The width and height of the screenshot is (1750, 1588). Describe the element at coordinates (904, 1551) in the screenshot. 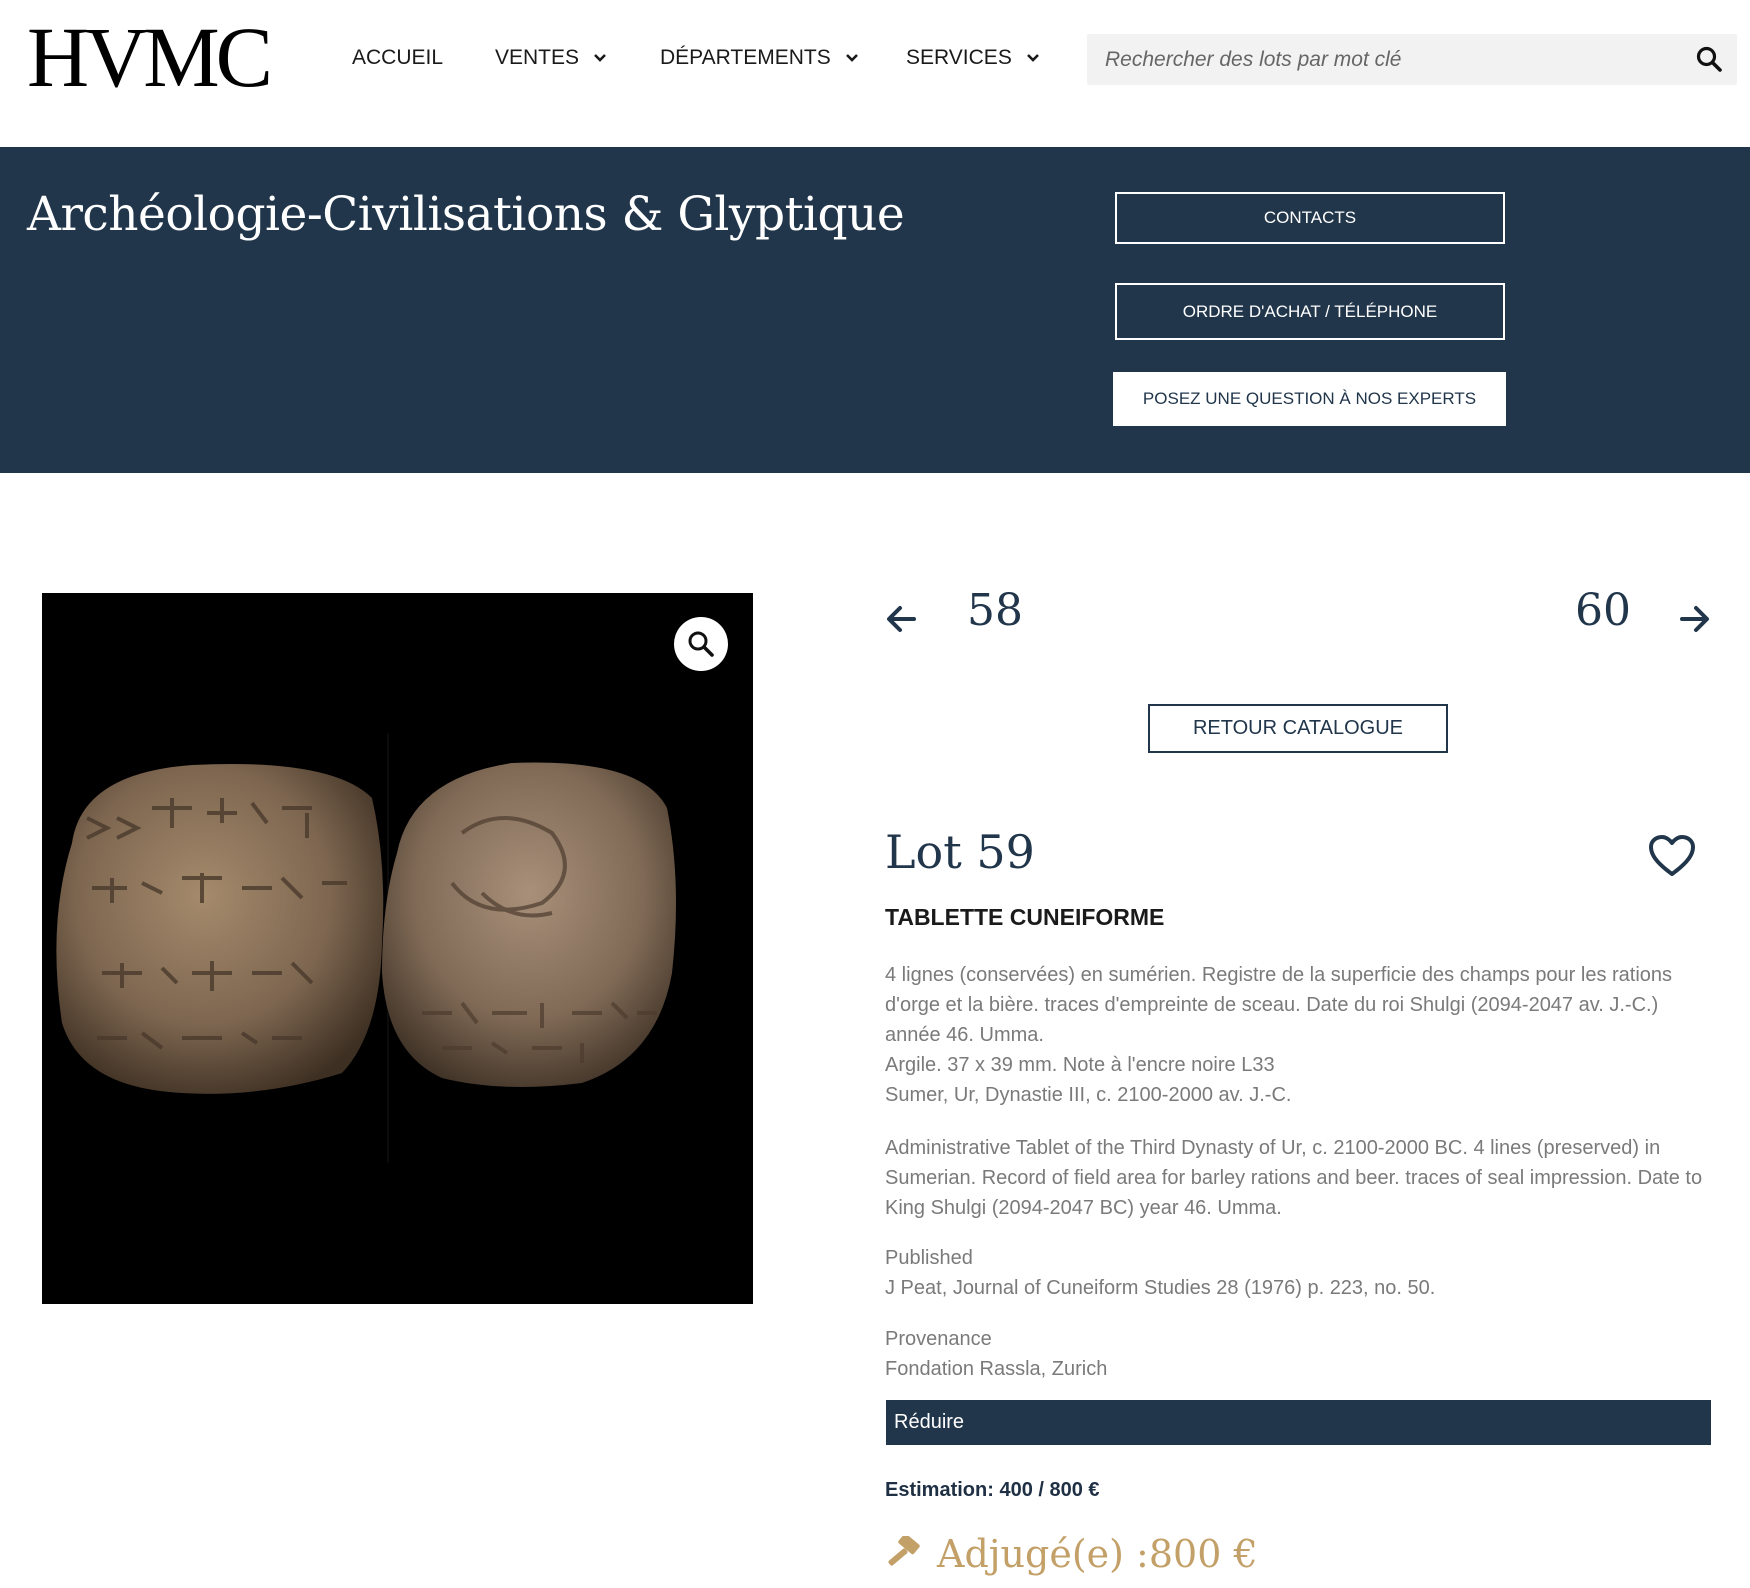

I see `gavel-icon` at that location.